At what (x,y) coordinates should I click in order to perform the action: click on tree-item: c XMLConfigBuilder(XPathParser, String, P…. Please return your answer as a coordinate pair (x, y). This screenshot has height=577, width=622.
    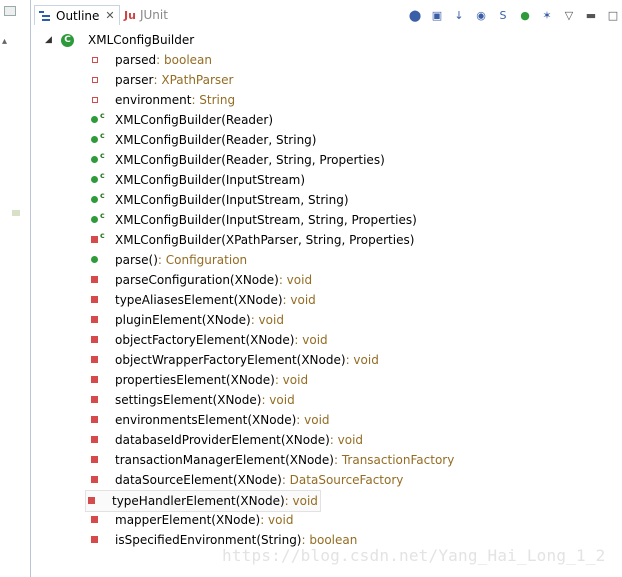
    Looking at the image, I should click on (251, 240).